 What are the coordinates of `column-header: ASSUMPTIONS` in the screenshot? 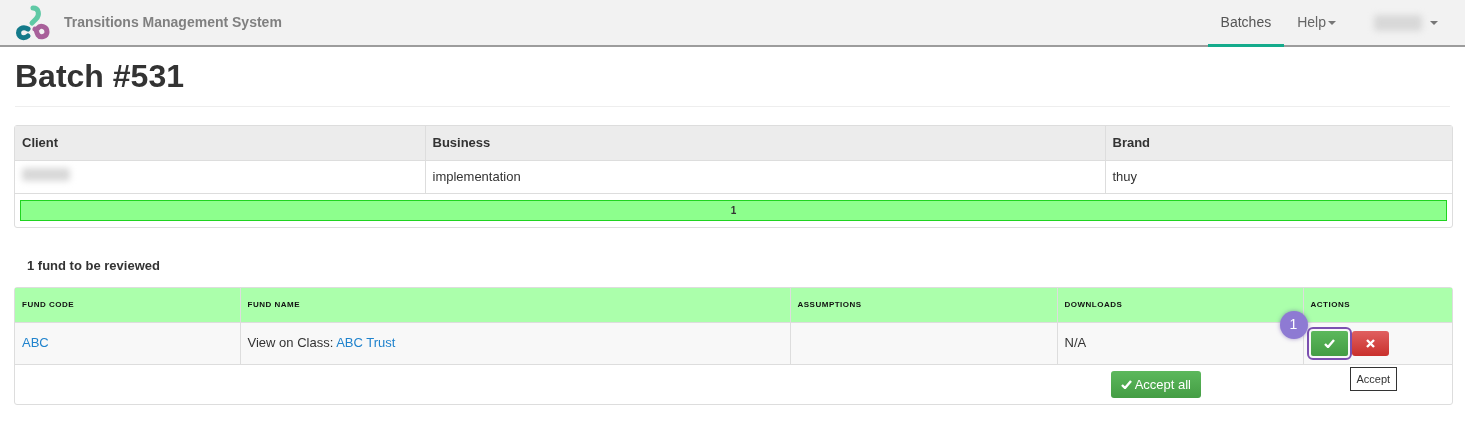 It's located at (923, 305).